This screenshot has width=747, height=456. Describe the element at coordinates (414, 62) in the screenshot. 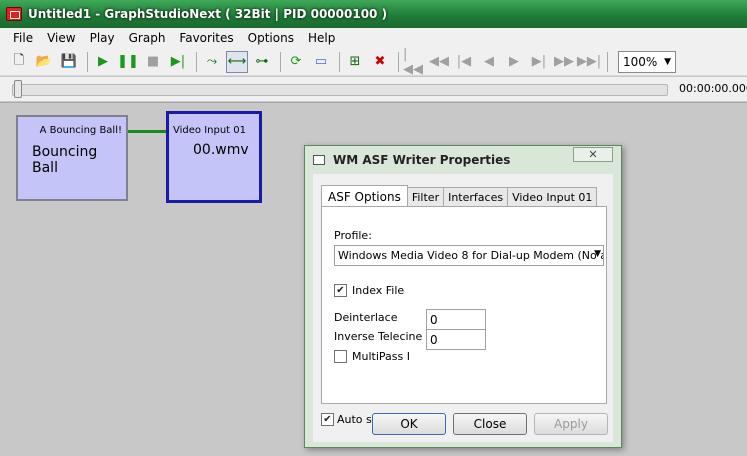

I see `seek-start-icon: |◀◀` at that location.